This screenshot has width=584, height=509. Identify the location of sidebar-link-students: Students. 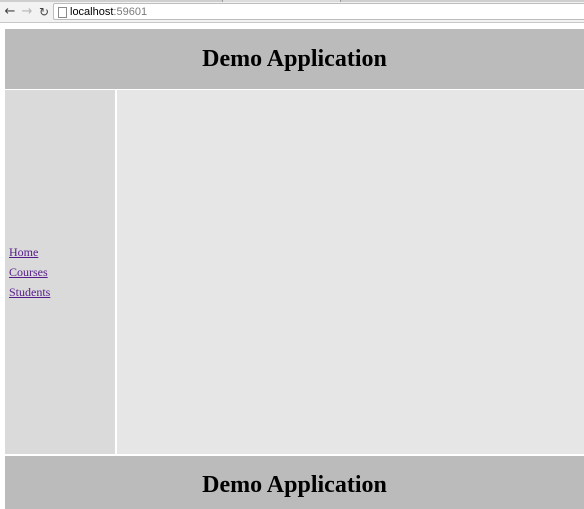
(62, 292).